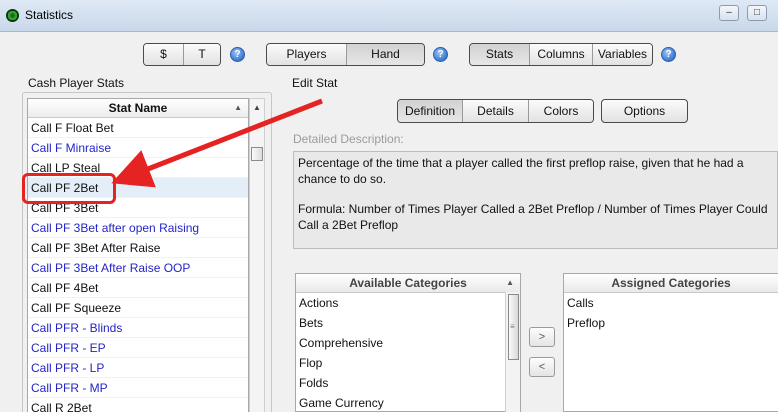  I want to click on variables-button: Variables, so click(622, 54).